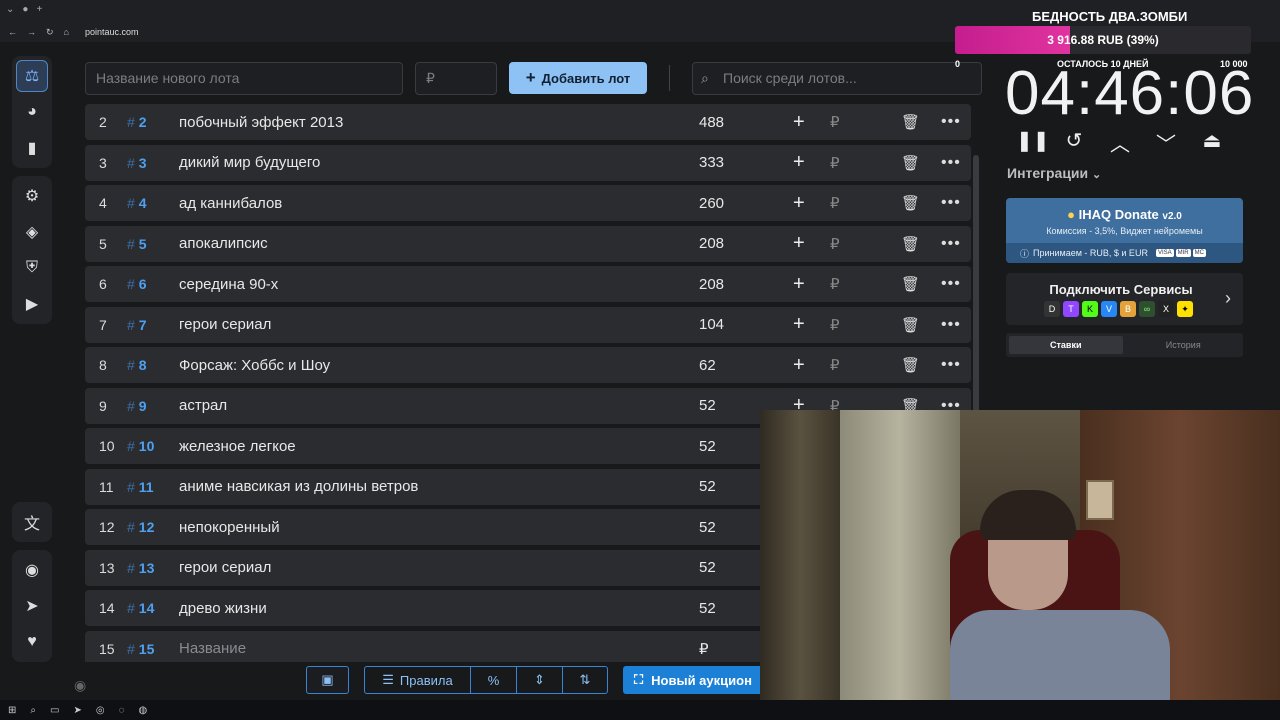 This screenshot has width=1280, height=720. Describe the element at coordinates (707, 365) in the screenshot. I see `lot-amount: 62` at that location.